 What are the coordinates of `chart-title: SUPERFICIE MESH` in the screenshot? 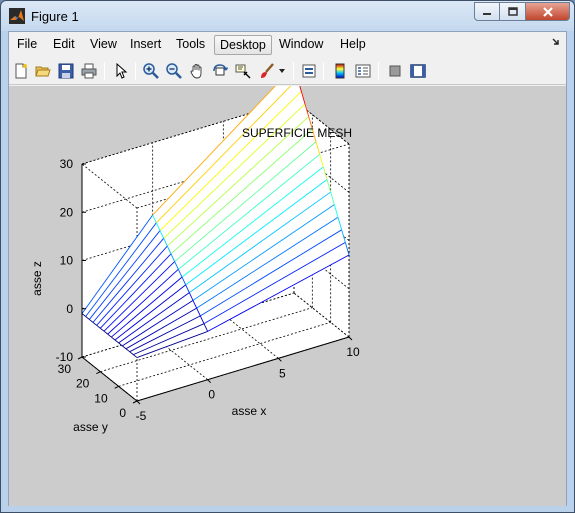 It's located at (297, 133).